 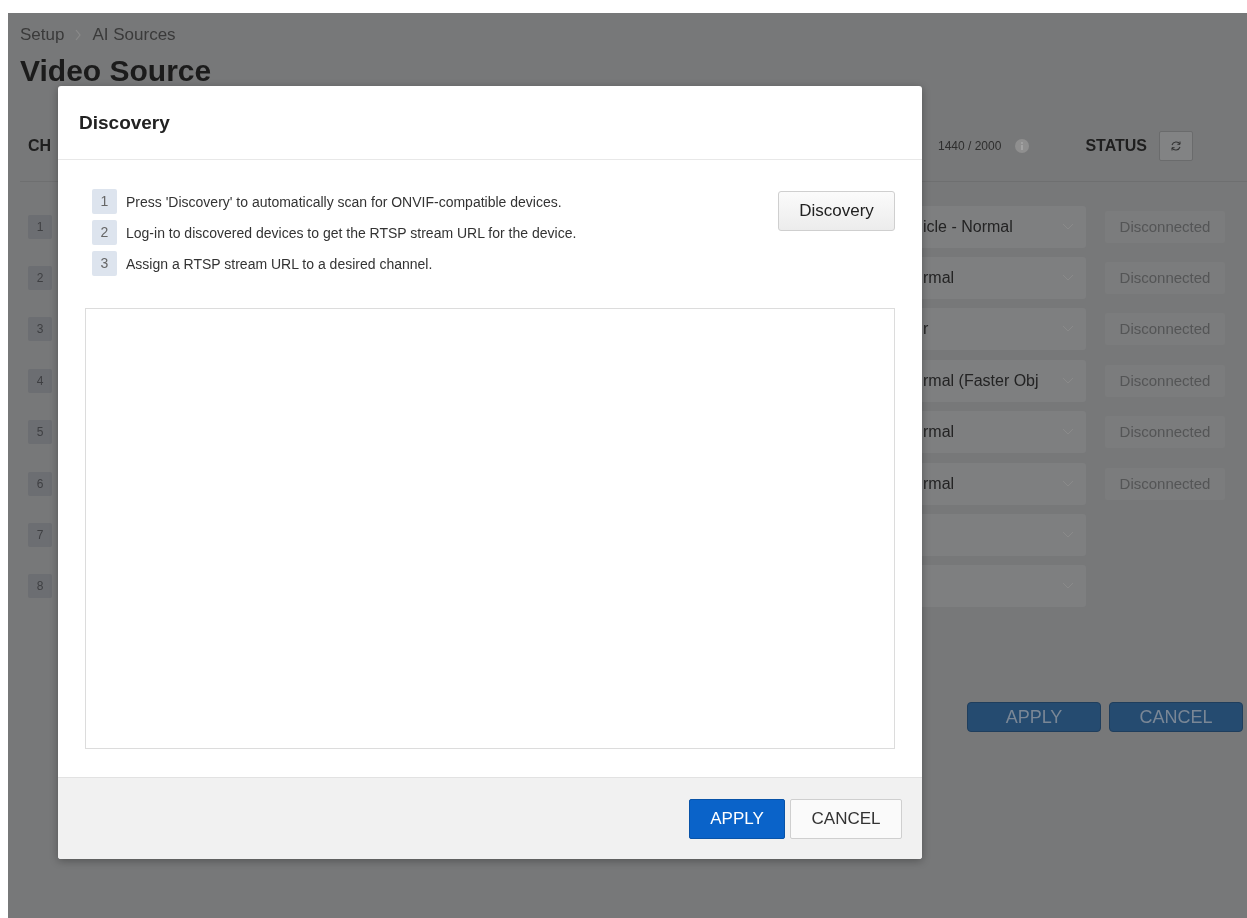 What do you see at coordinates (351, 232) in the screenshot?
I see `step-text: Log-in to discovered devices to get the RTSP stream URL for the device.` at bounding box center [351, 232].